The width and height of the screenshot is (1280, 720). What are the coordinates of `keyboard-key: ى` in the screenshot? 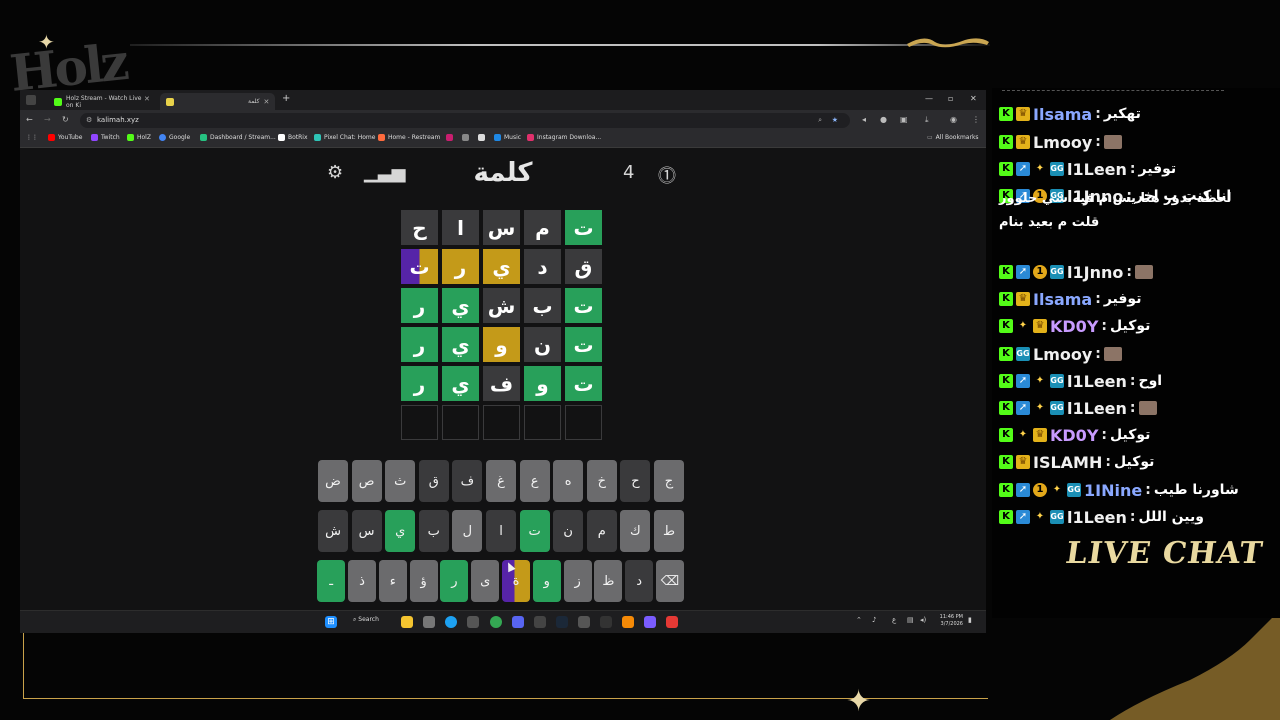 It's located at (485, 581).